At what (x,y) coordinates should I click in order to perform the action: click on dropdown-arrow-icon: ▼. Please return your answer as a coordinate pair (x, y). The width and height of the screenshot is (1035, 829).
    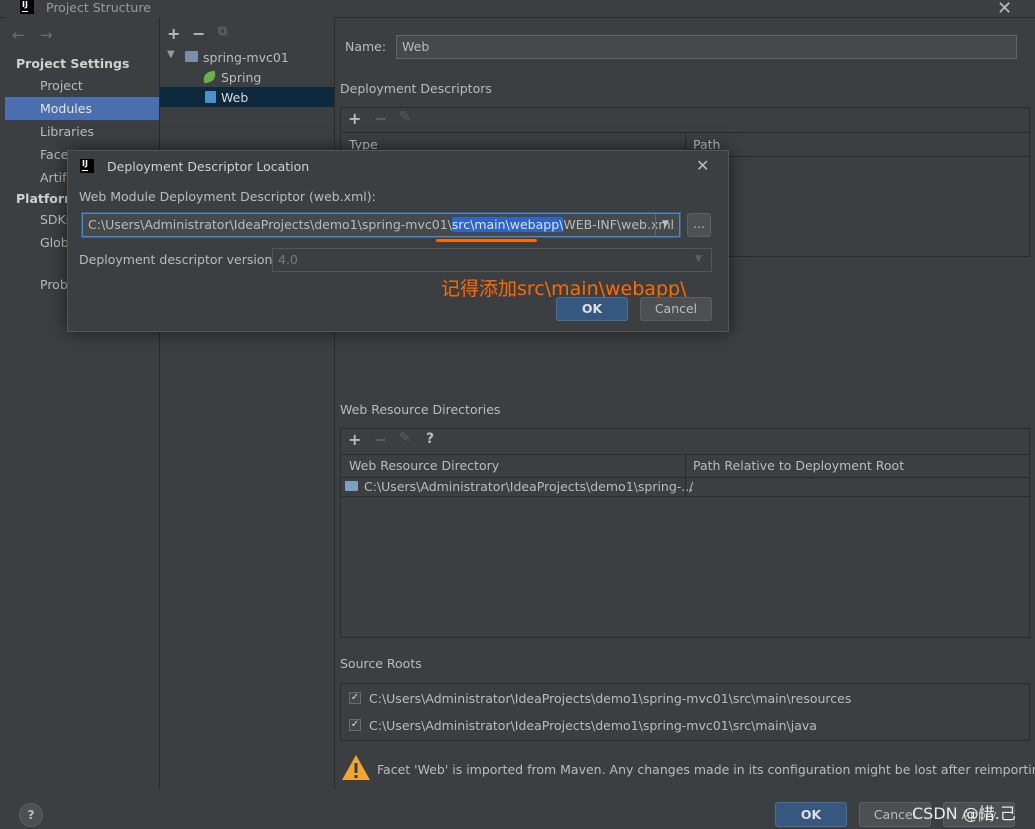
    Looking at the image, I should click on (665, 224).